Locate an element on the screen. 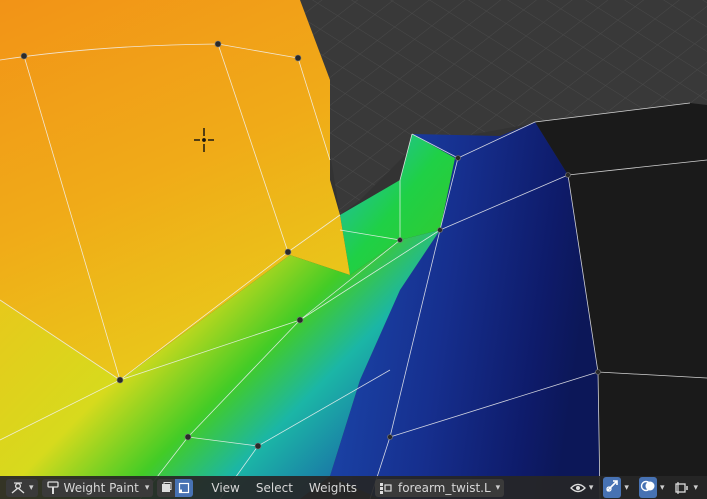 This screenshot has width=707, height=499. vertex-mask-toggle is located at coordinates (184, 487).